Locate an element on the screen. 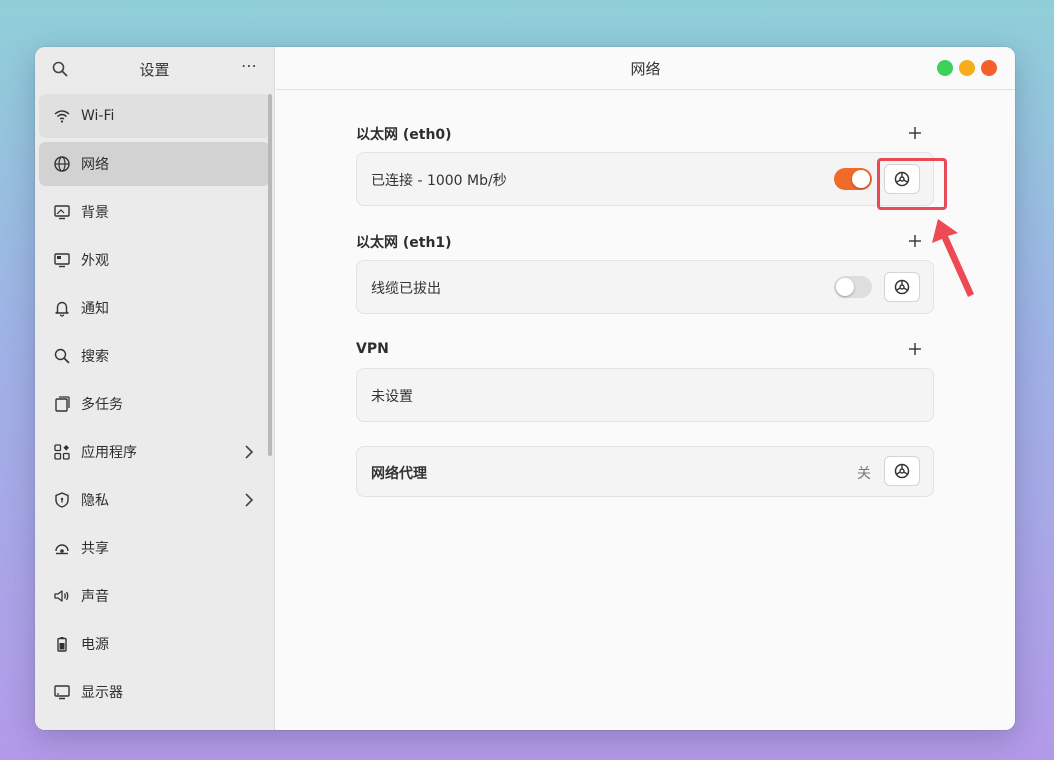  sidebar-item-sharing: 共享 is located at coordinates (154, 548).